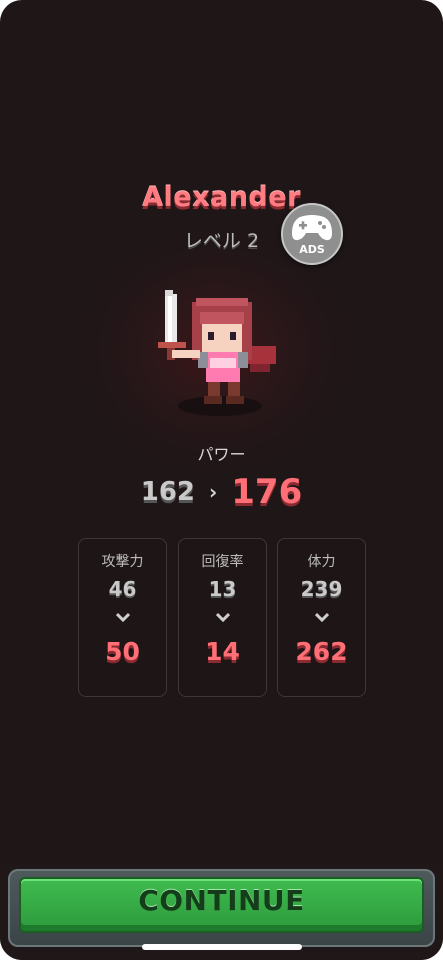 The height and width of the screenshot is (960, 443). What do you see at coordinates (221, 900) in the screenshot?
I see `continue-label: CONTINUE` at bounding box center [221, 900].